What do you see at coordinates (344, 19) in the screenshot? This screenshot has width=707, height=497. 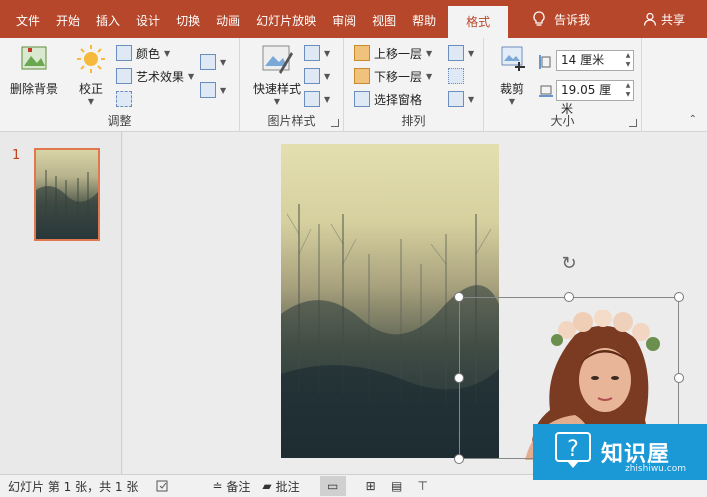 I see `tab-review: 审阅` at bounding box center [344, 19].